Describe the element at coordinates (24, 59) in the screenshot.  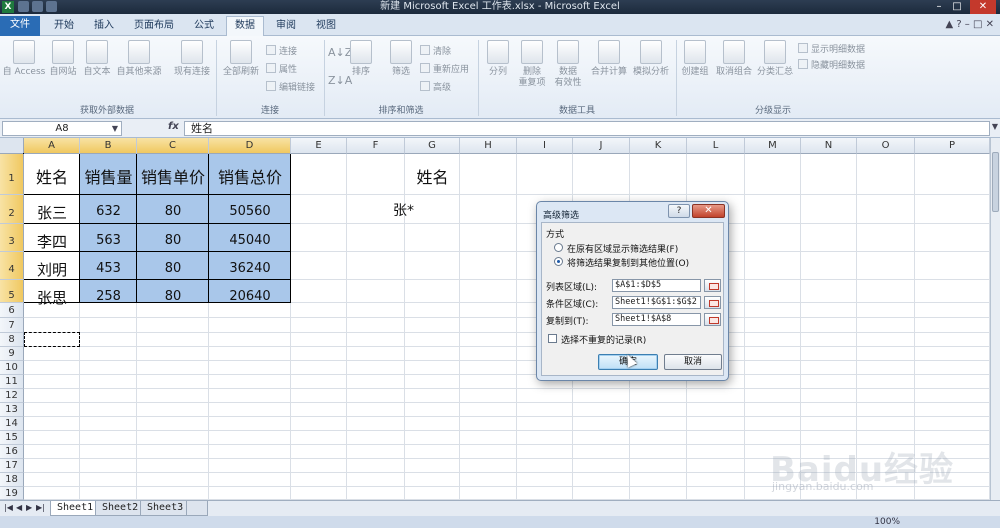
I see `from-access-button: 自 Access` at that location.